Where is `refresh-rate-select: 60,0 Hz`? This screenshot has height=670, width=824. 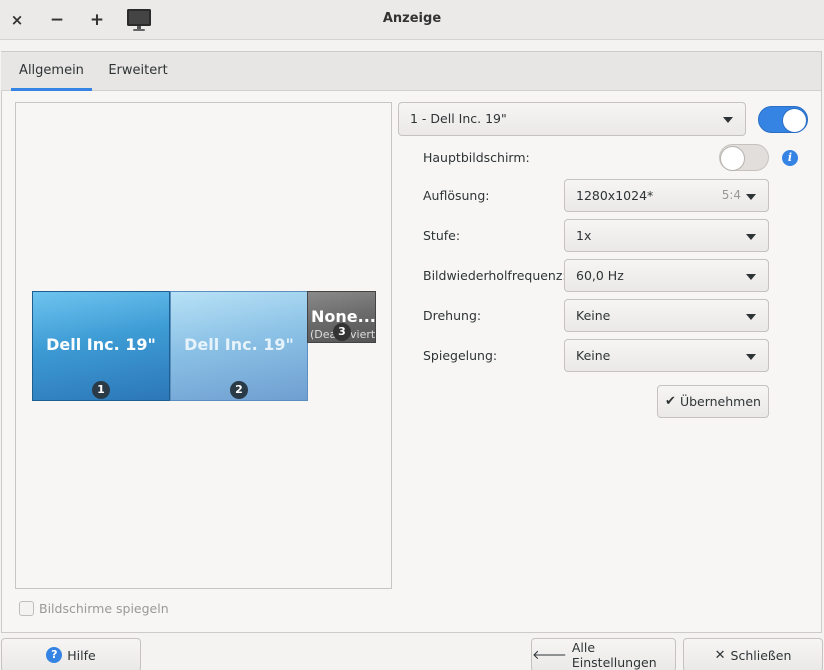
refresh-rate-select: 60,0 Hz is located at coordinates (666, 275).